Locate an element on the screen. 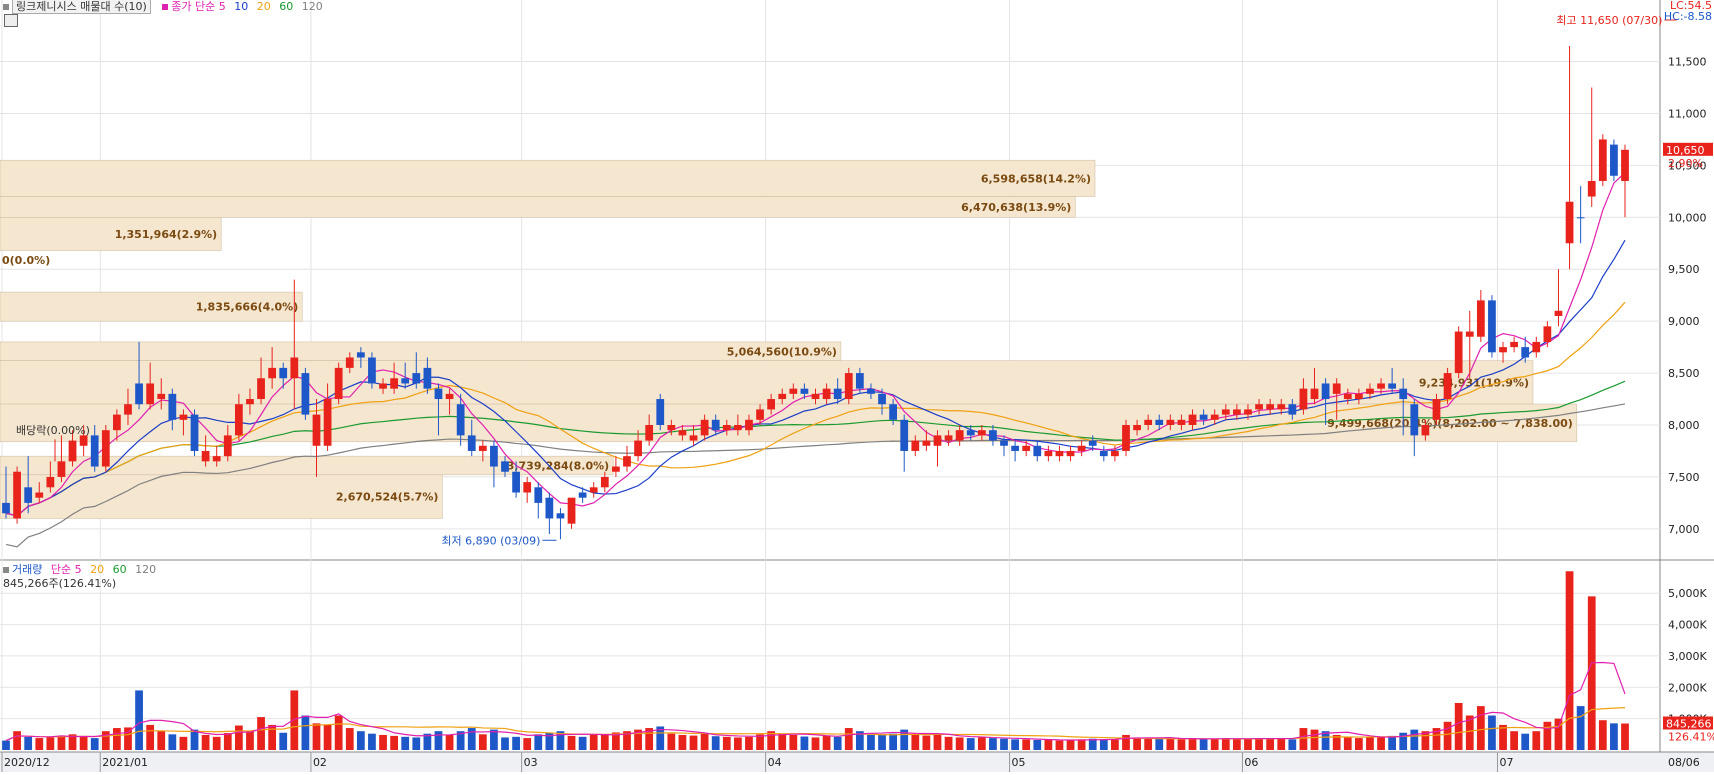 The image size is (1714, 775). ma120-label: 120 is located at coordinates (312, 6).